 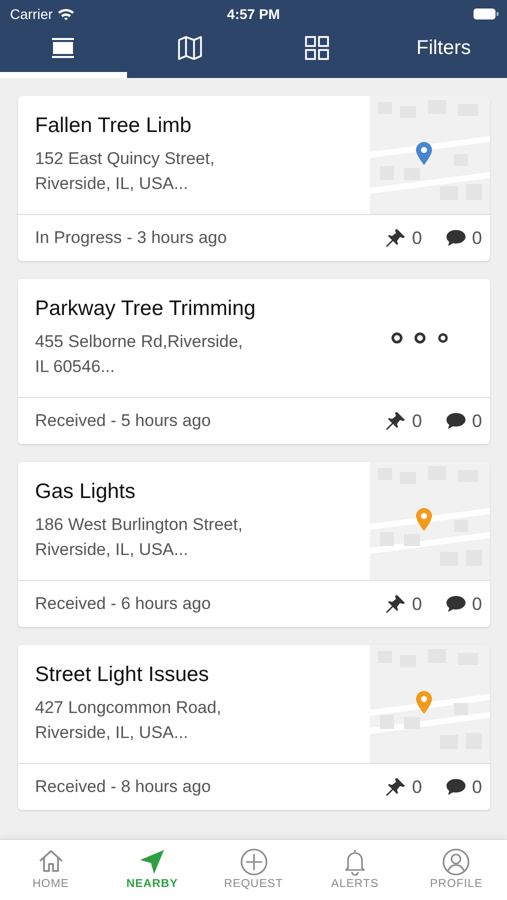 What do you see at coordinates (254, 862) in the screenshot?
I see `plus-circle-icon` at bounding box center [254, 862].